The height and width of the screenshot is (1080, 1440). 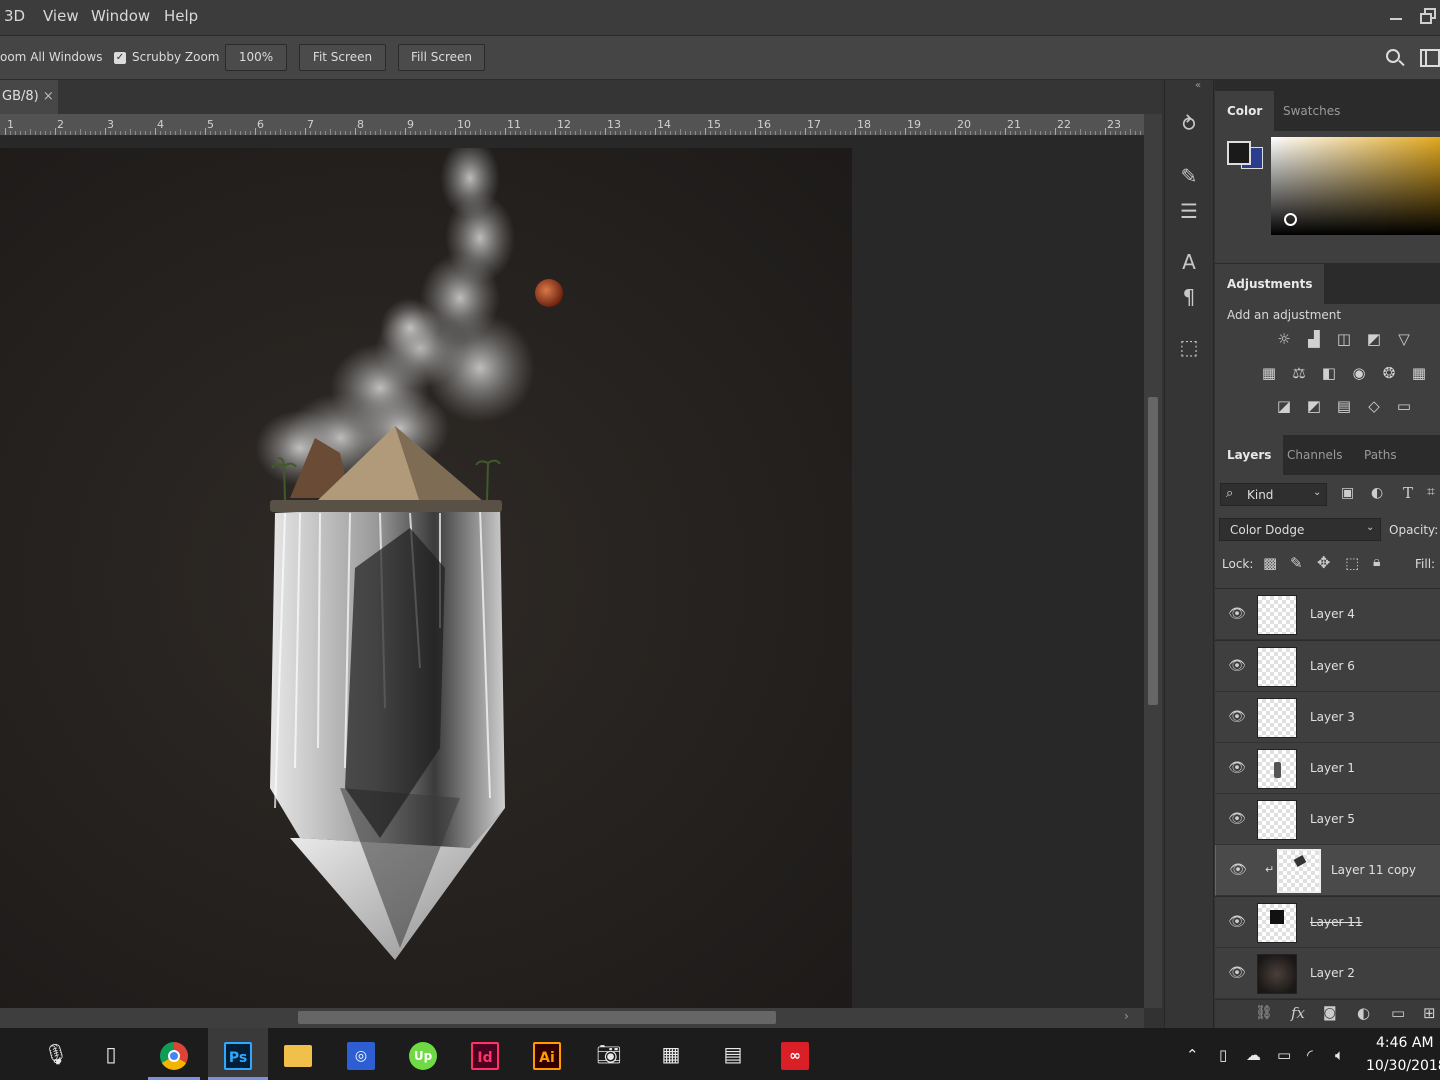 I want to click on tab-color: Color, so click(x=1245, y=111).